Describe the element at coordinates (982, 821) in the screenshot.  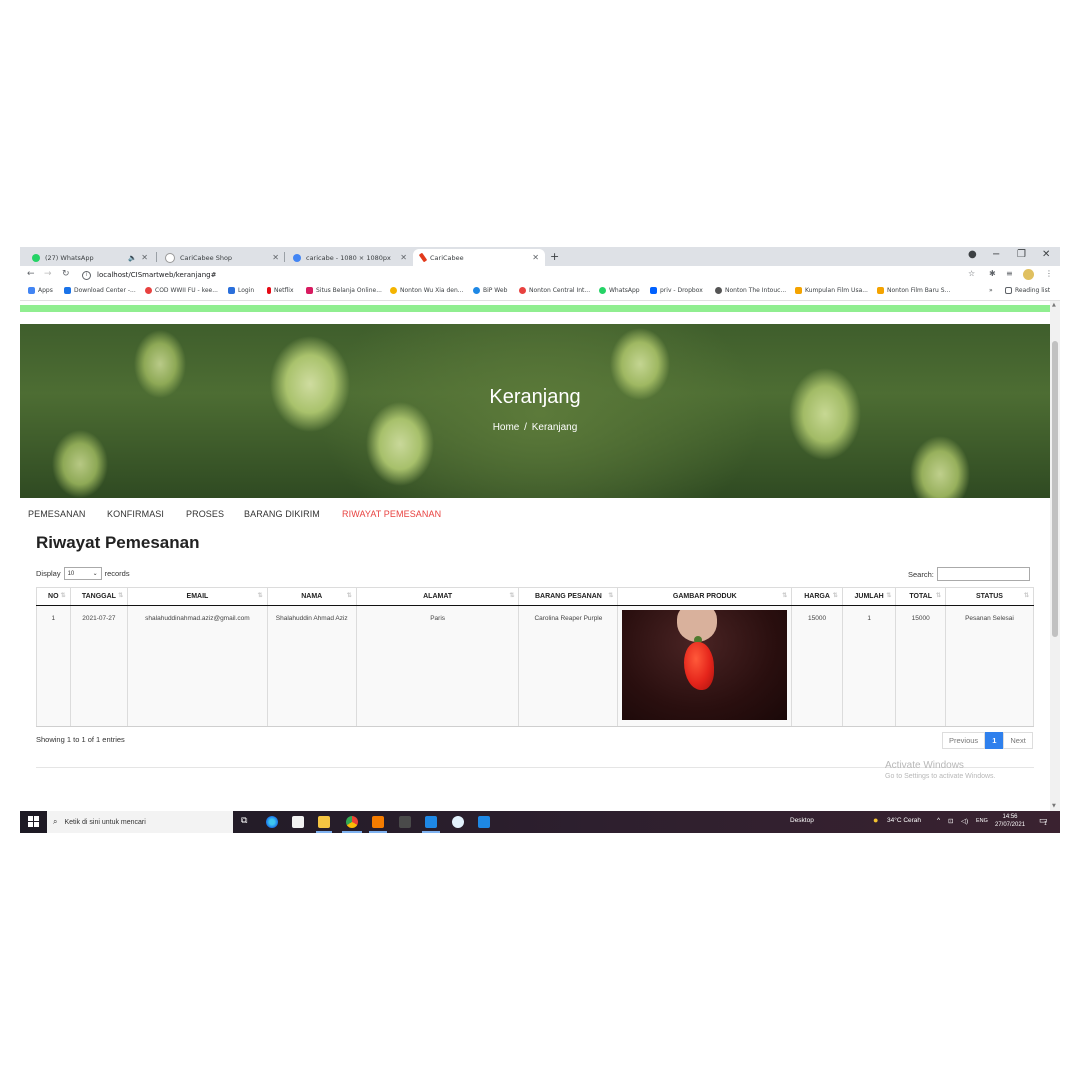
I see `language-indicator: ENG` at that location.